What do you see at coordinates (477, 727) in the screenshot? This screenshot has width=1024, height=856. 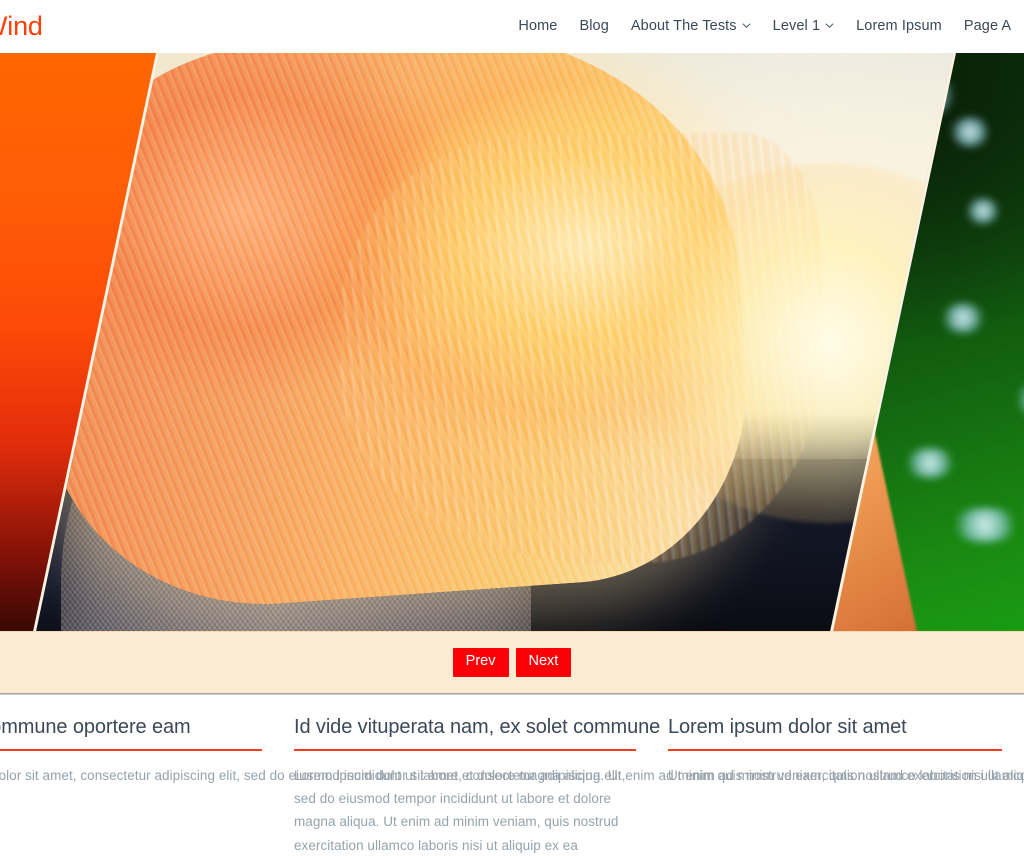 I see `column-title: Id vide vituperata nam, ex solet commune` at bounding box center [477, 727].